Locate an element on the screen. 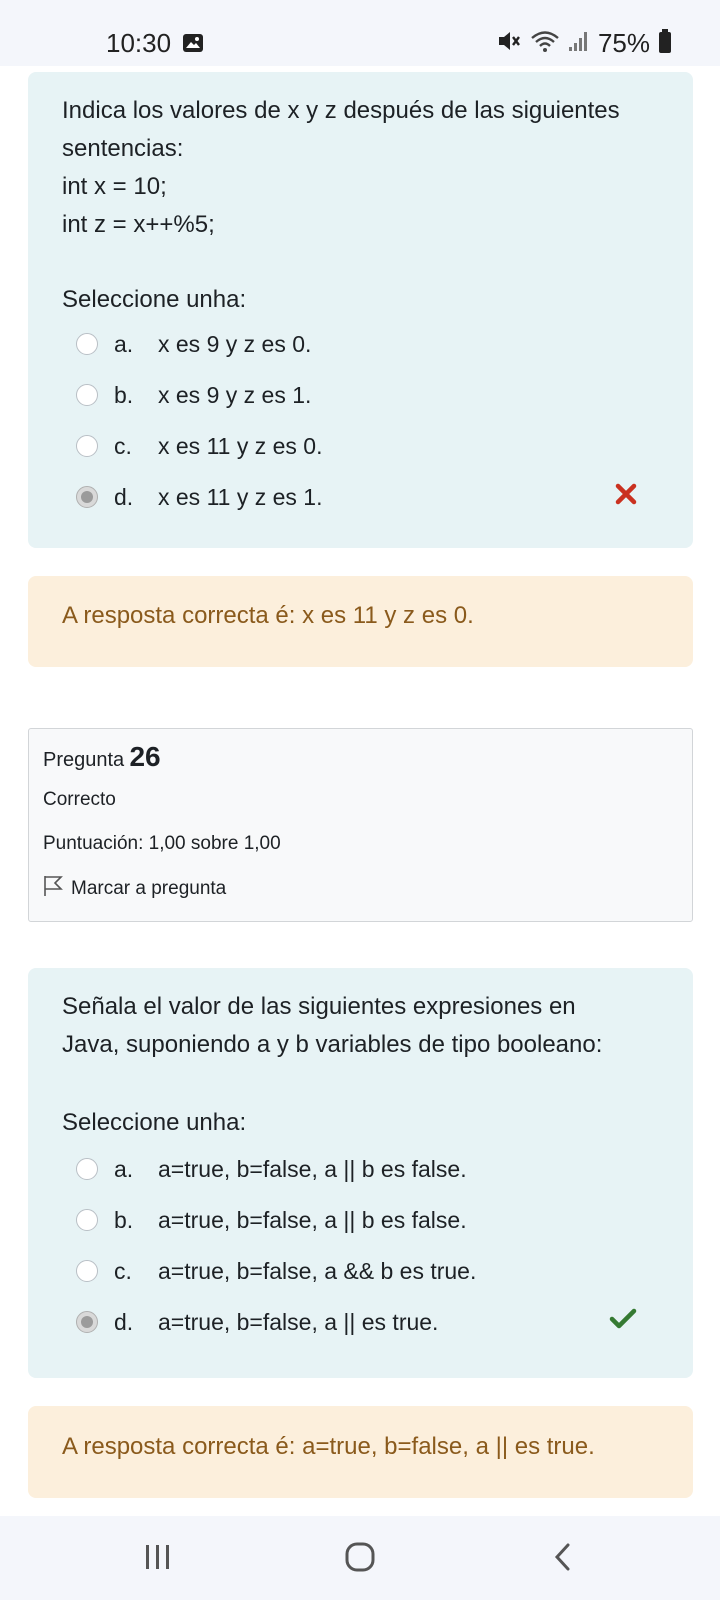  option-text: x es 11 y z es 1. is located at coordinates (240, 496).